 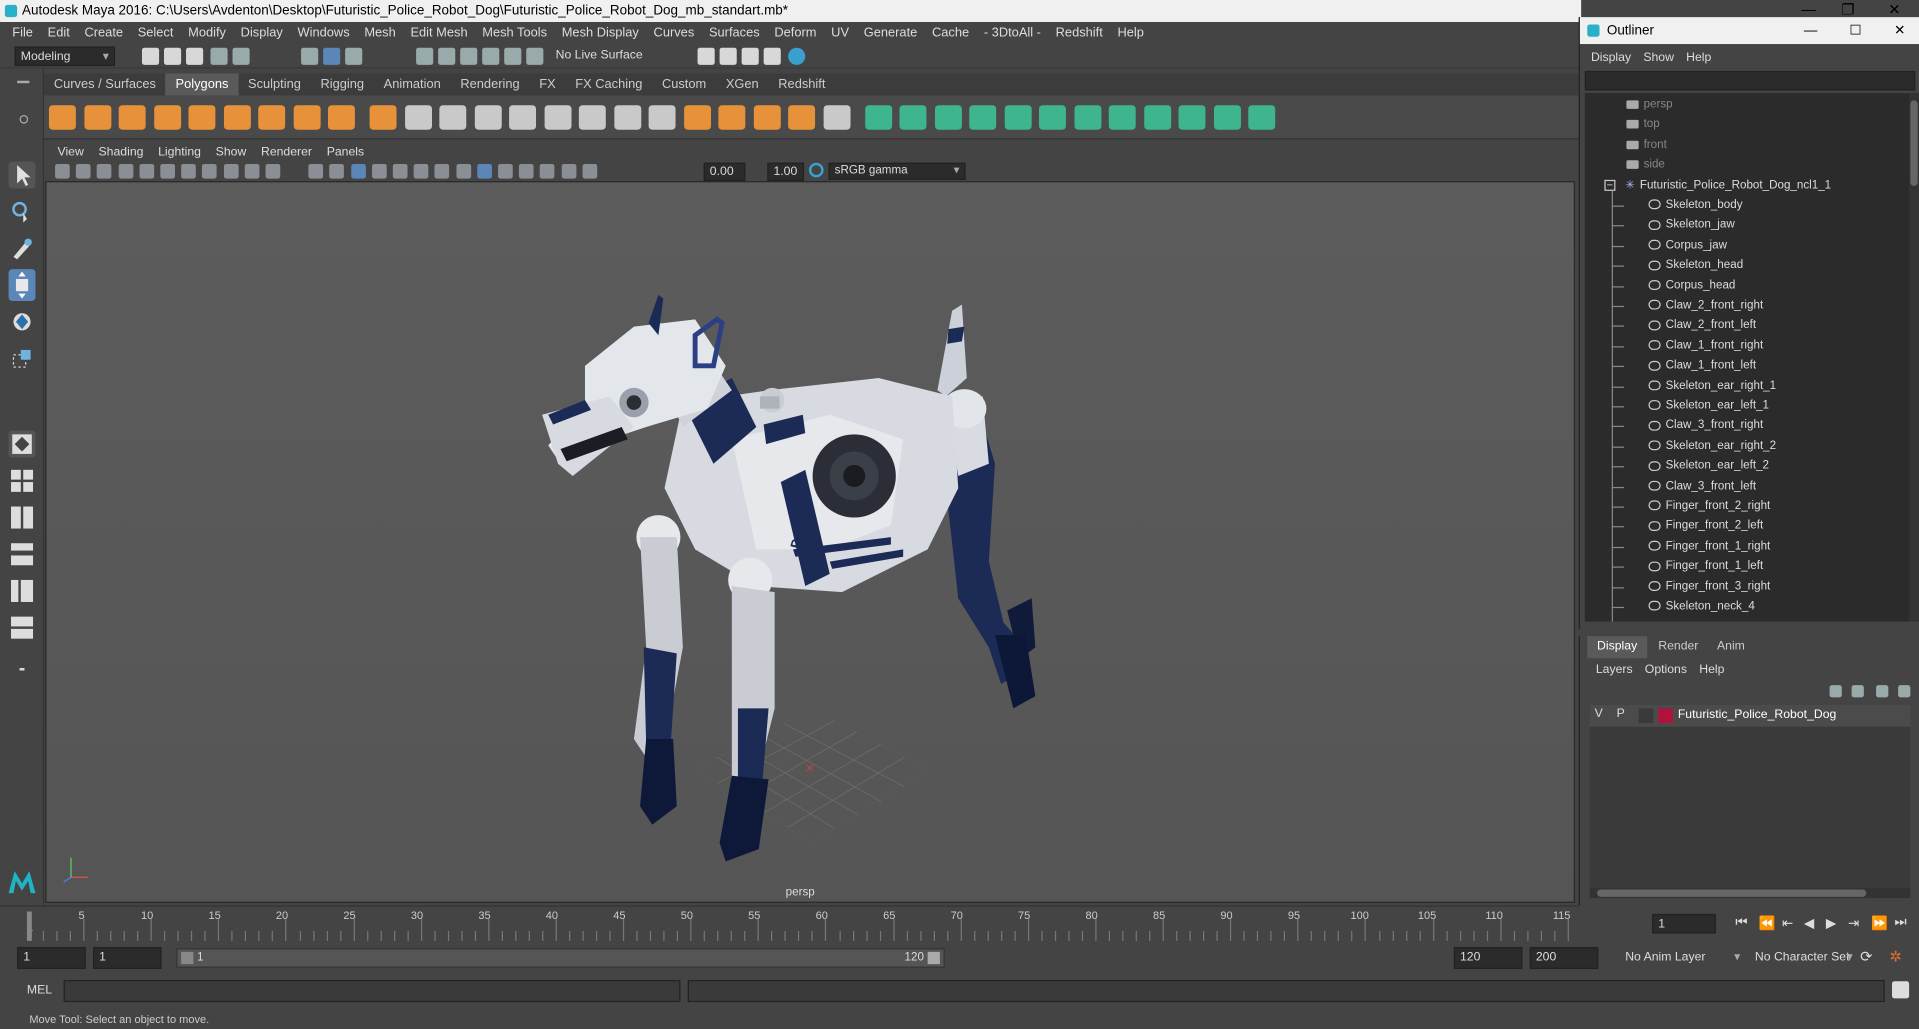 I want to click on poly-reduce-icon, so click(x=1262, y=117).